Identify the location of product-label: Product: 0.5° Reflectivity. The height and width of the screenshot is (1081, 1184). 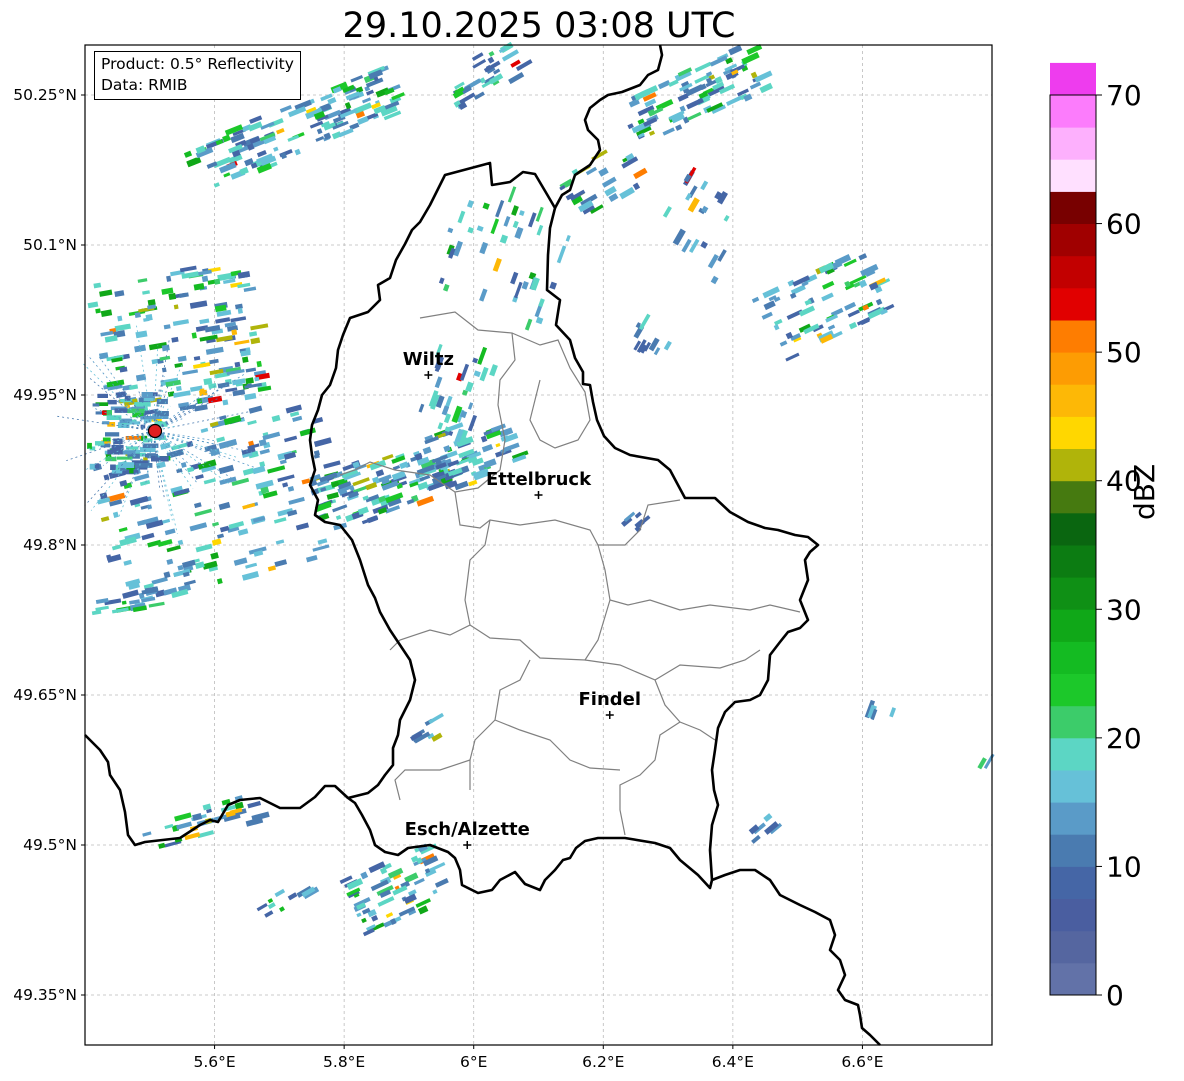
(197, 64).